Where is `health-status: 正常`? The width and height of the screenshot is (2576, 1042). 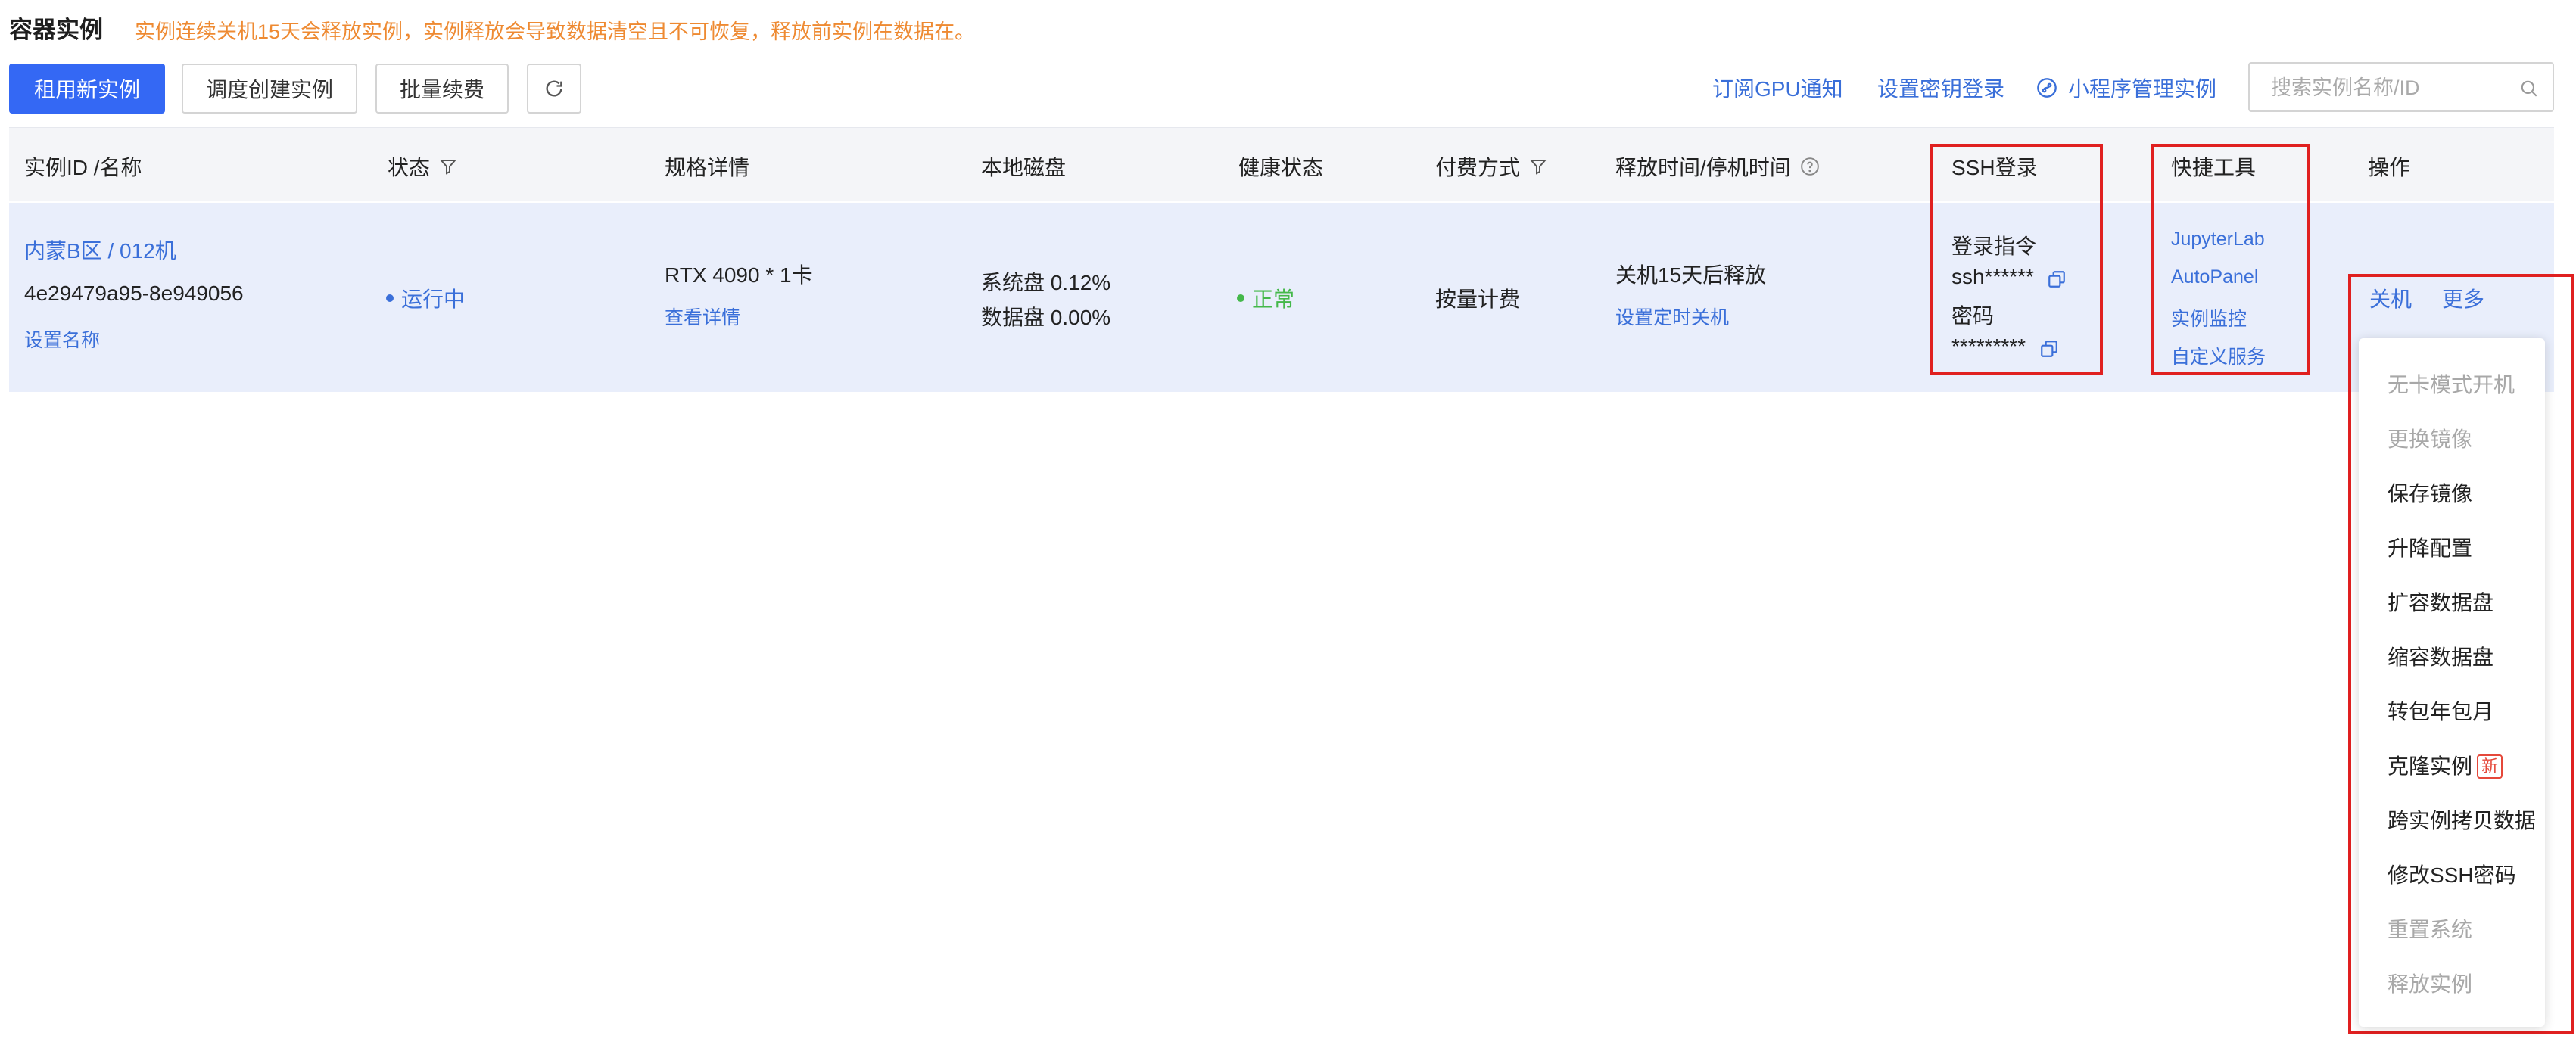
health-status: 正常 is located at coordinates (1265, 298).